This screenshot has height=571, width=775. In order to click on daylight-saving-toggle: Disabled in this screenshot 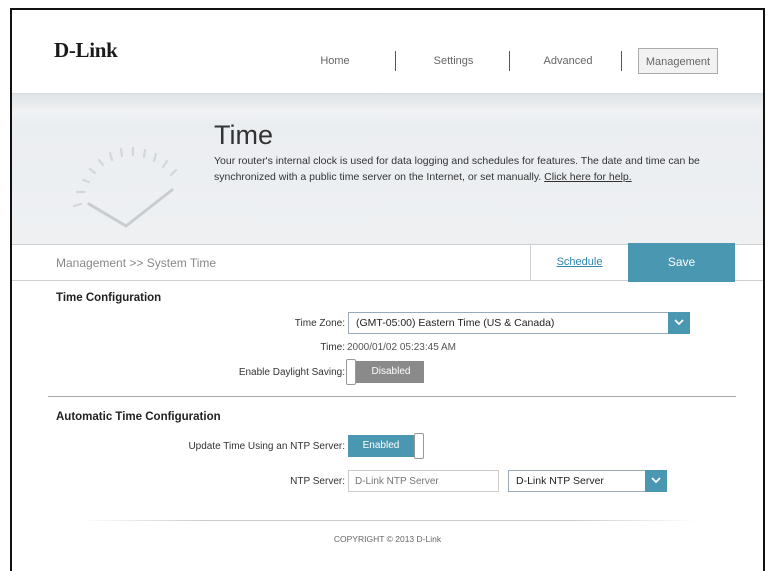, I will do `click(385, 372)`.